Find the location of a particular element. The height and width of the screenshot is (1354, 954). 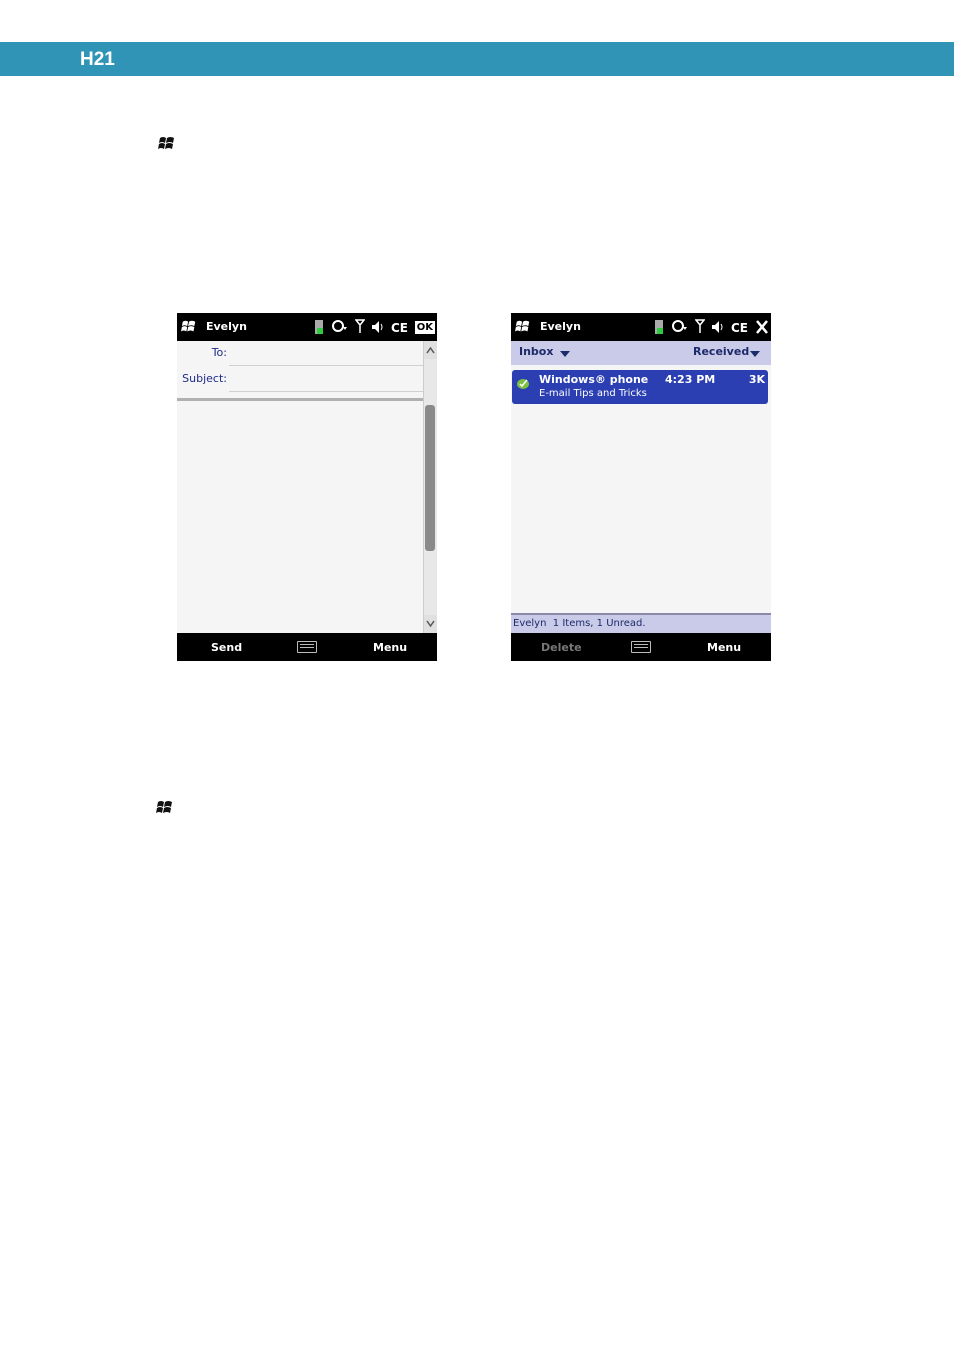

inbox-status-text: Evelyn 1 Items, 1 Unread. is located at coordinates (579, 623).